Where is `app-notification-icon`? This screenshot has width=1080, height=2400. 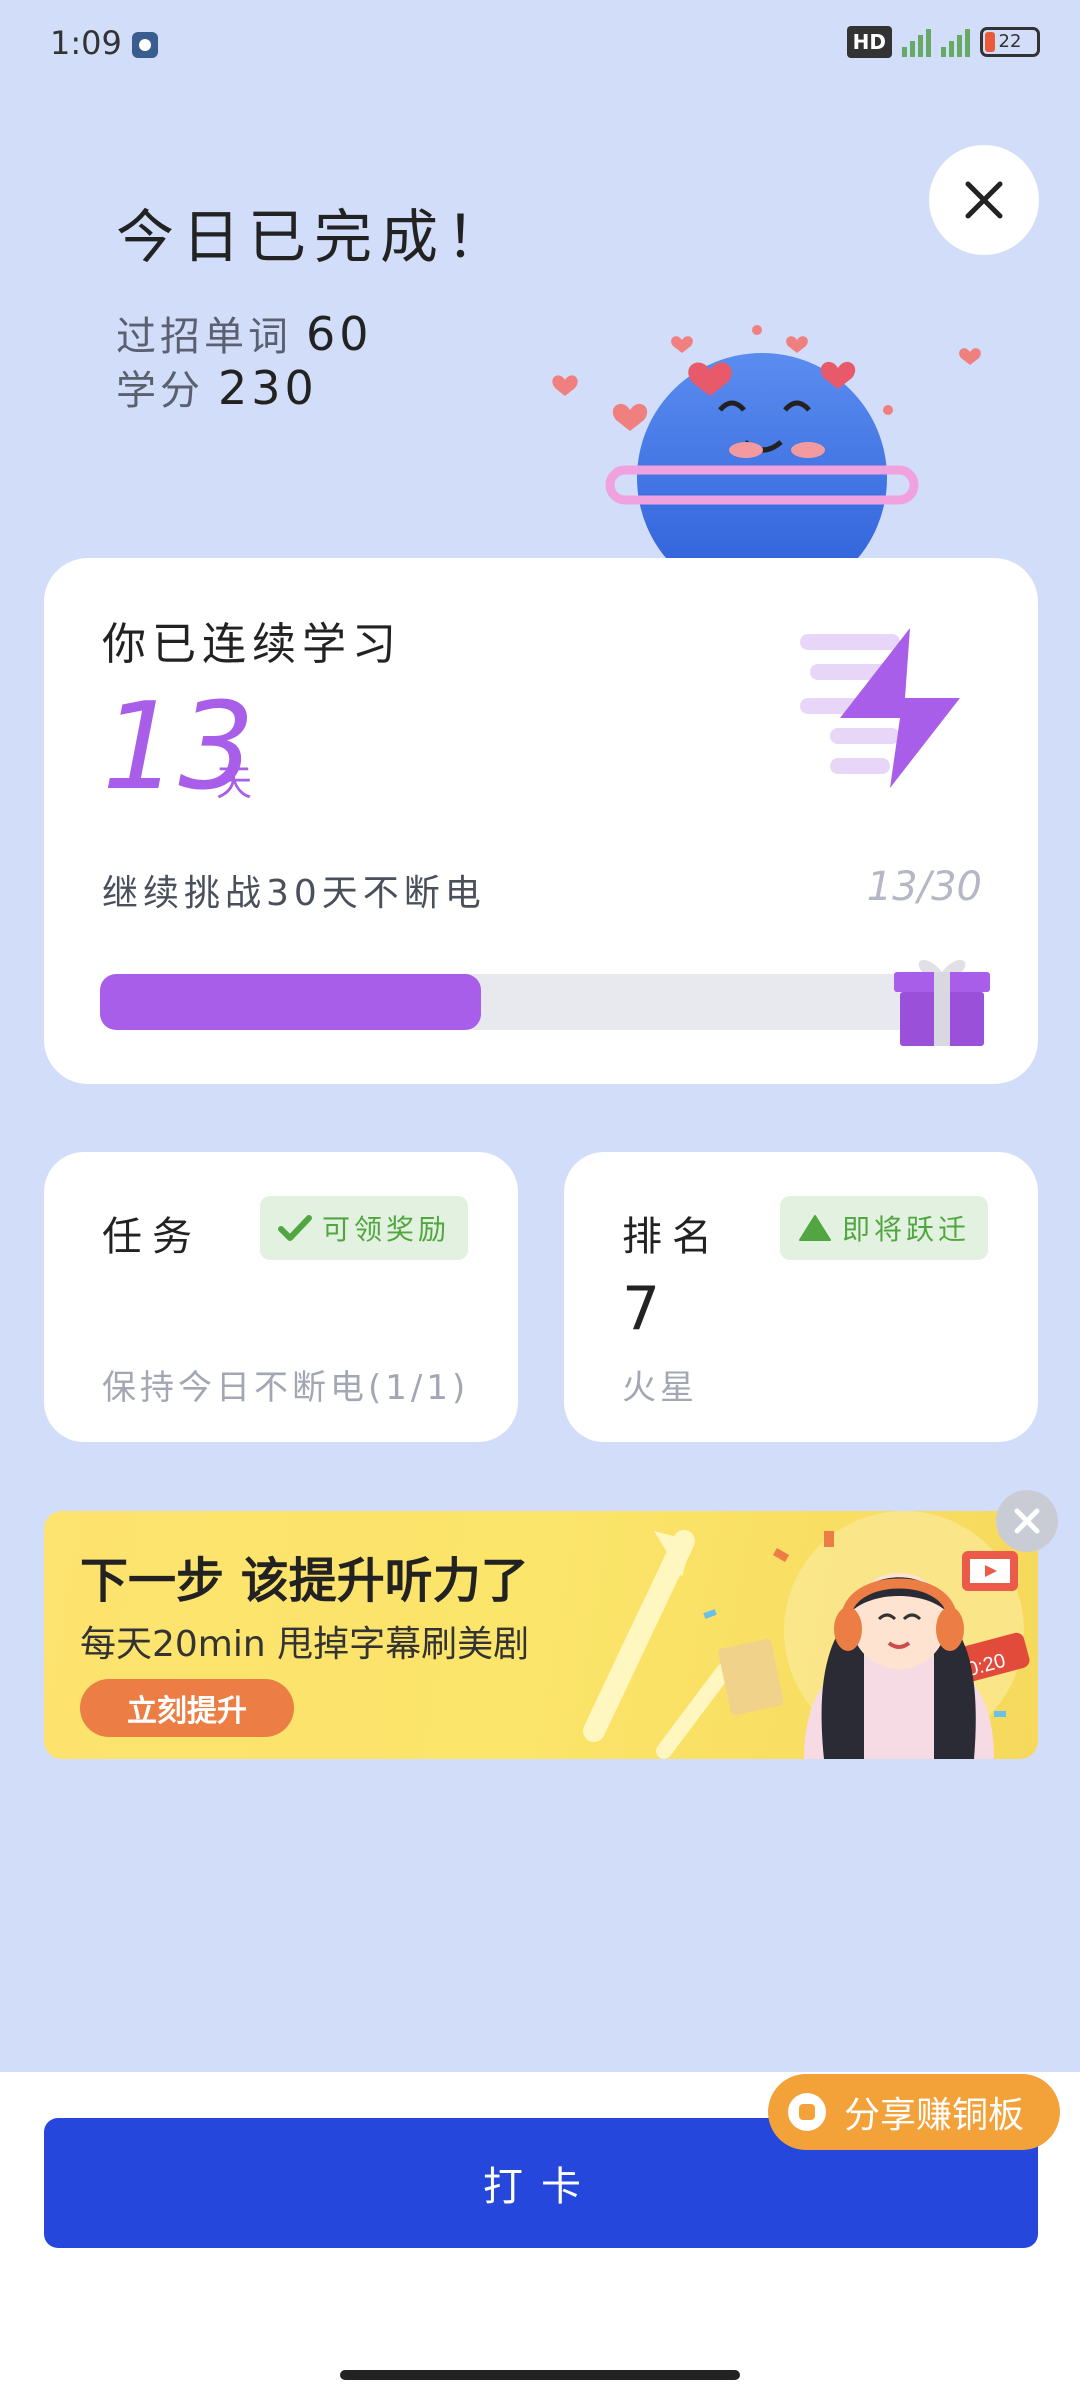 app-notification-icon is located at coordinates (145, 45).